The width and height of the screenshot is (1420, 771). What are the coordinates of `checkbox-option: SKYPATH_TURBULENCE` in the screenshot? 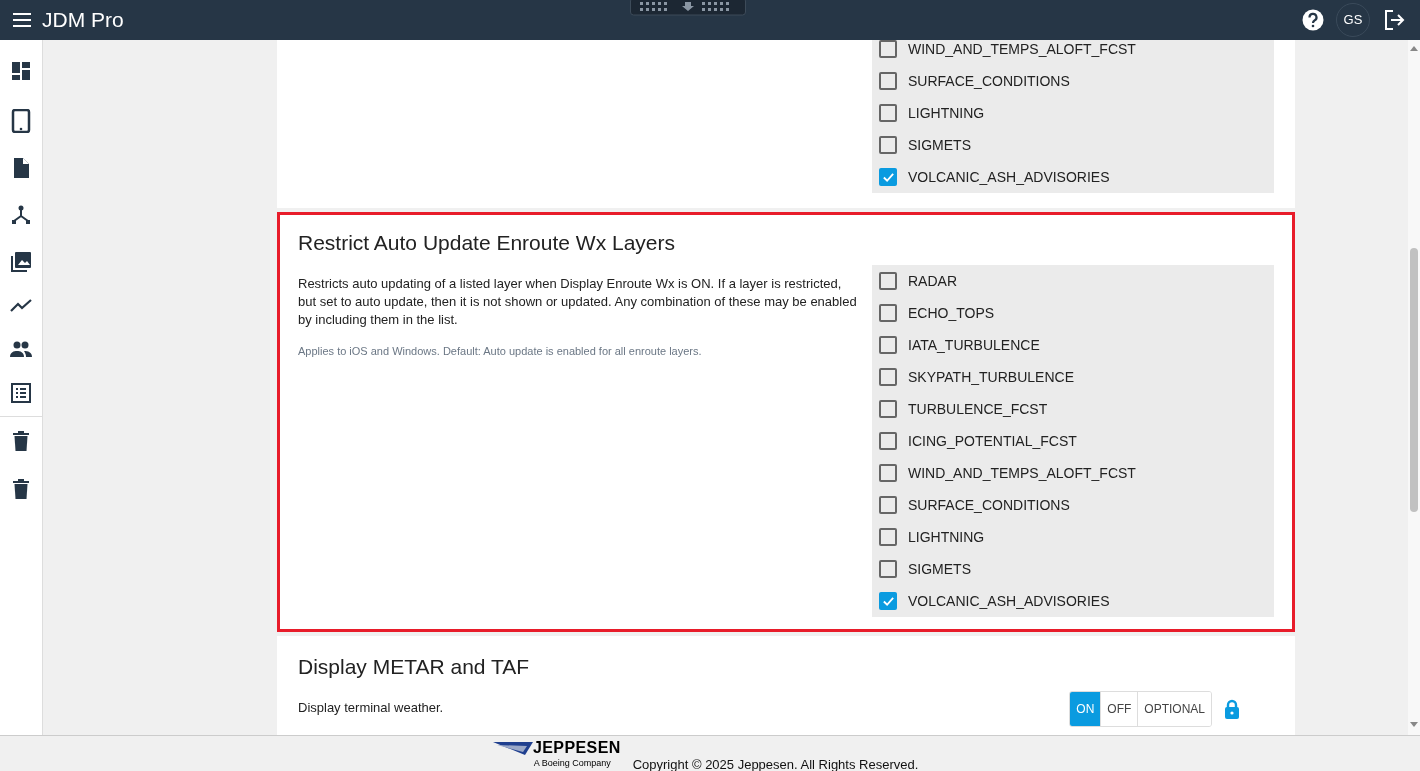 It's located at (1073, 377).